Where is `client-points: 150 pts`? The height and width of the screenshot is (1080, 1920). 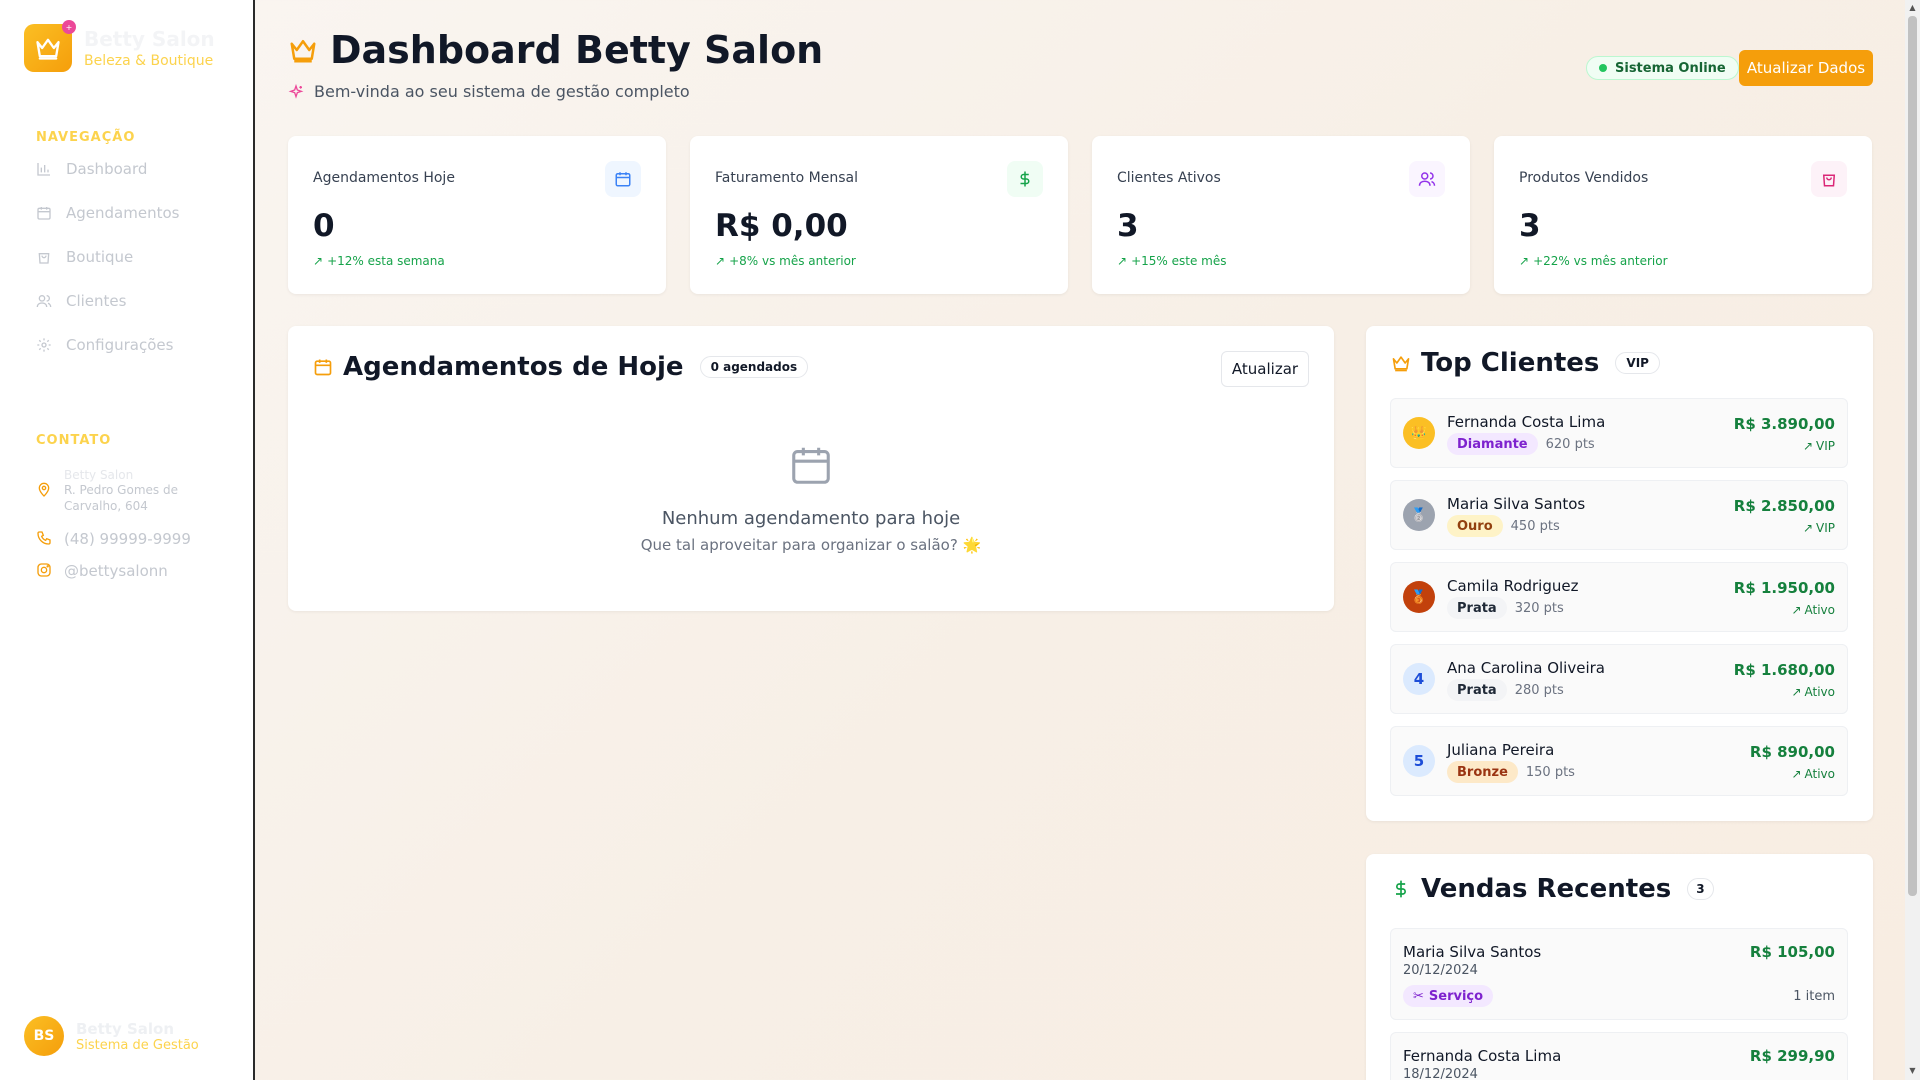
client-points: 150 pts is located at coordinates (1550, 772).